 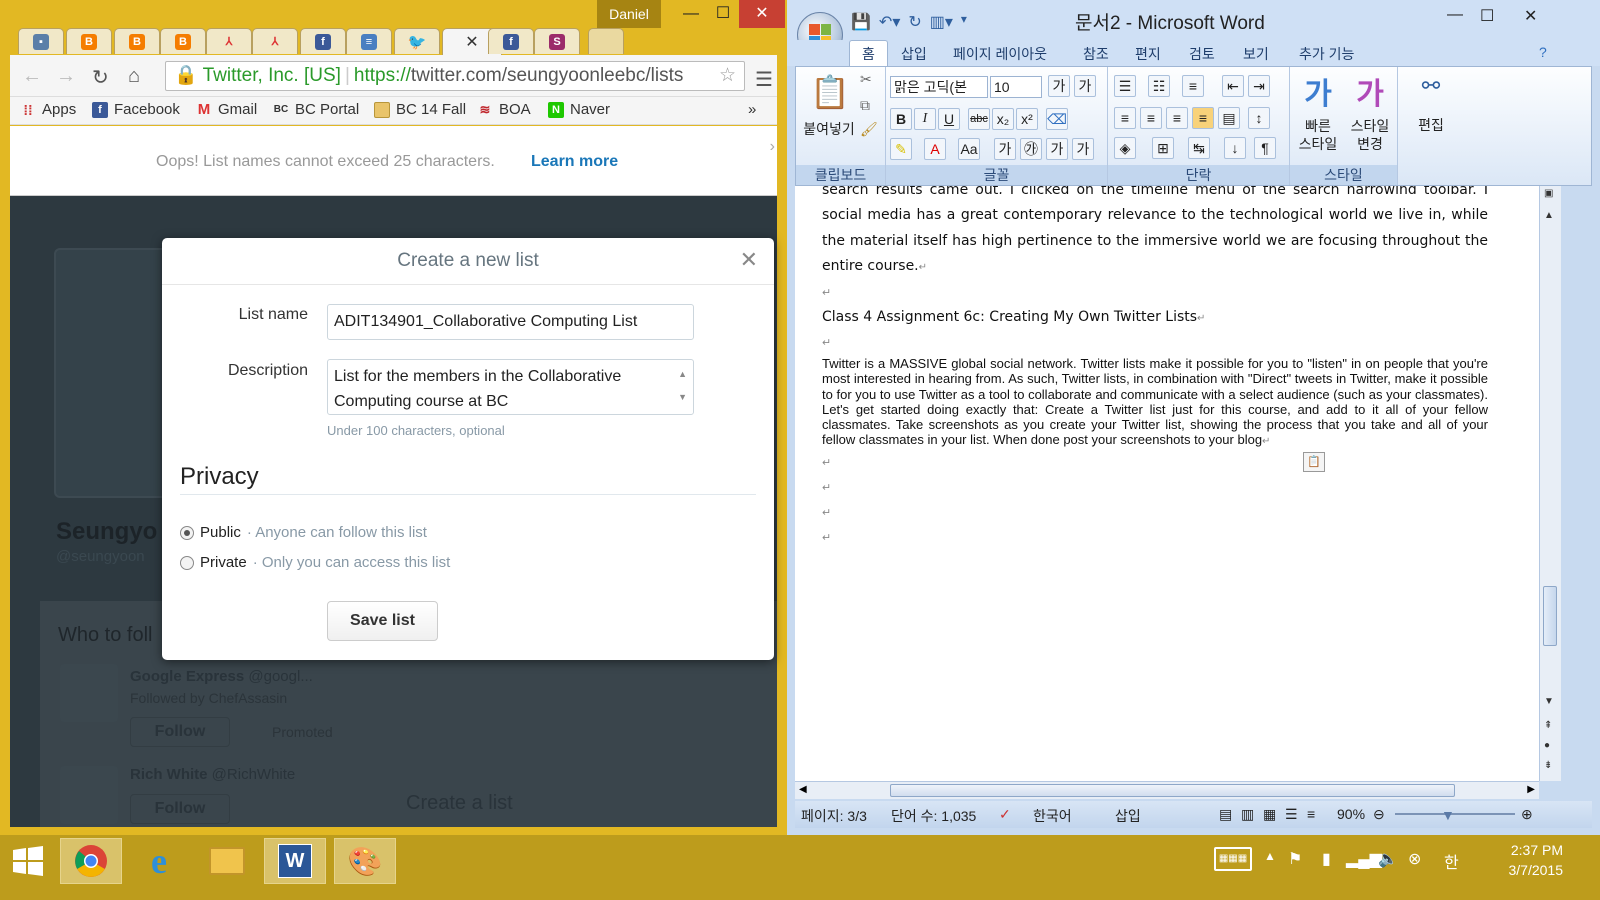 I want to click on proofing-icon: ✓, so click(x=1005, y=814).